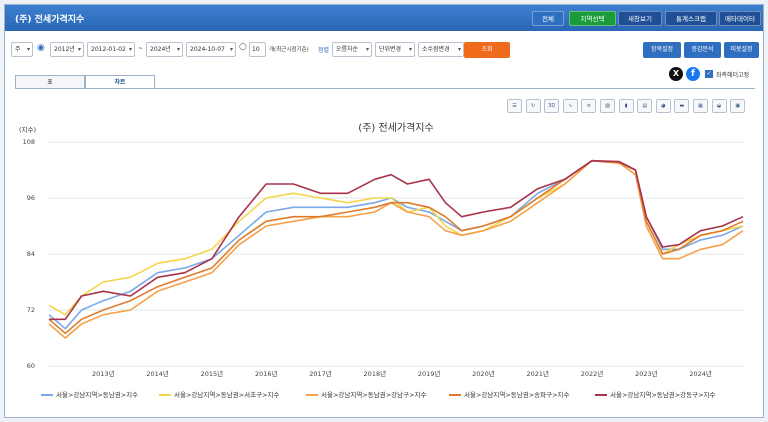 This screenshot has width=768, height=422. What do you see at coordinates (227, 395) in the screenshot?
I see `legend-label: 서울>강남지역>동남권>서초구>지수` at bounding box center [227, 395].